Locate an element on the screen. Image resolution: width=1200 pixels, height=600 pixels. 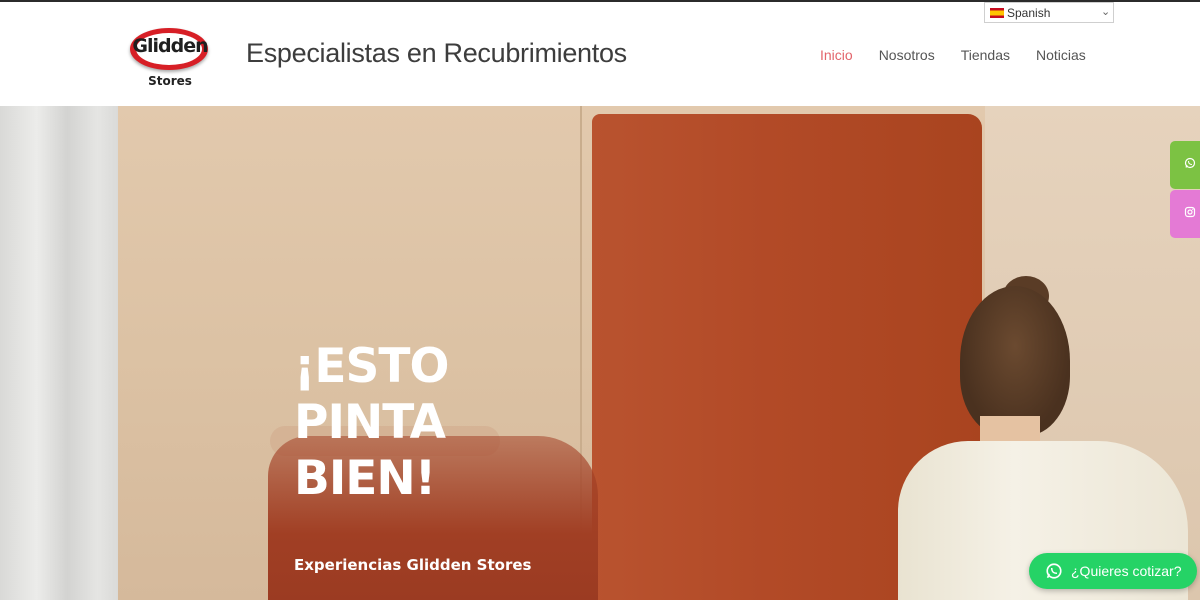
hero-headline-line: BIEN! is located at coordinates (365, 478).